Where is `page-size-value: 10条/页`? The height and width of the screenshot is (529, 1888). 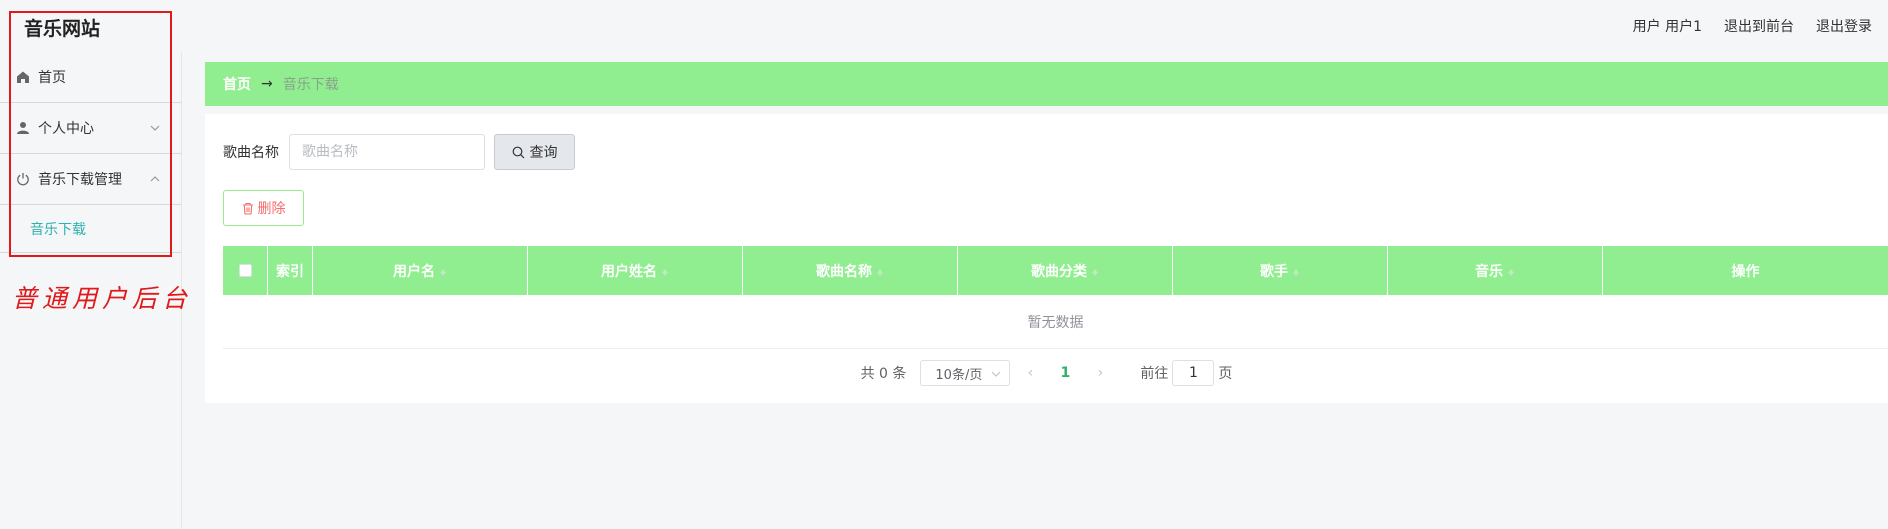 page-size-value: 10条/页 is located at coordinates (959, 375).